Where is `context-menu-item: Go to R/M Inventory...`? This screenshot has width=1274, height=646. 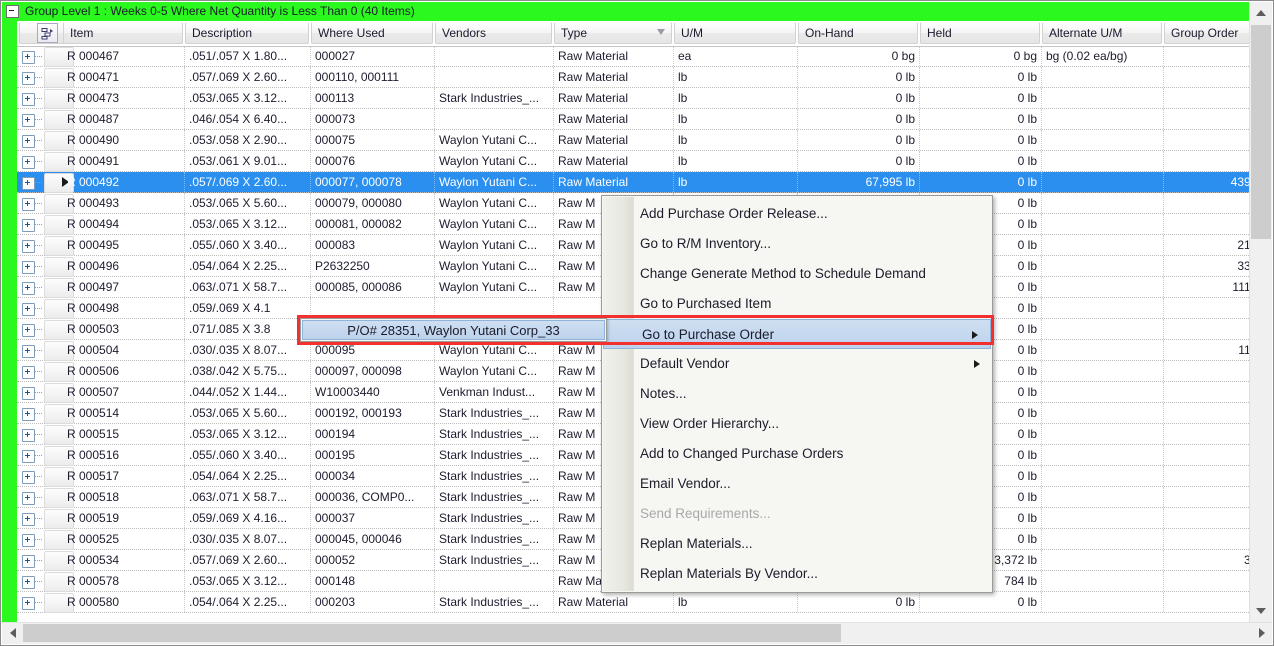
context-menu-item: Go to R/M Inventory... is located at coordinates (797, 244).